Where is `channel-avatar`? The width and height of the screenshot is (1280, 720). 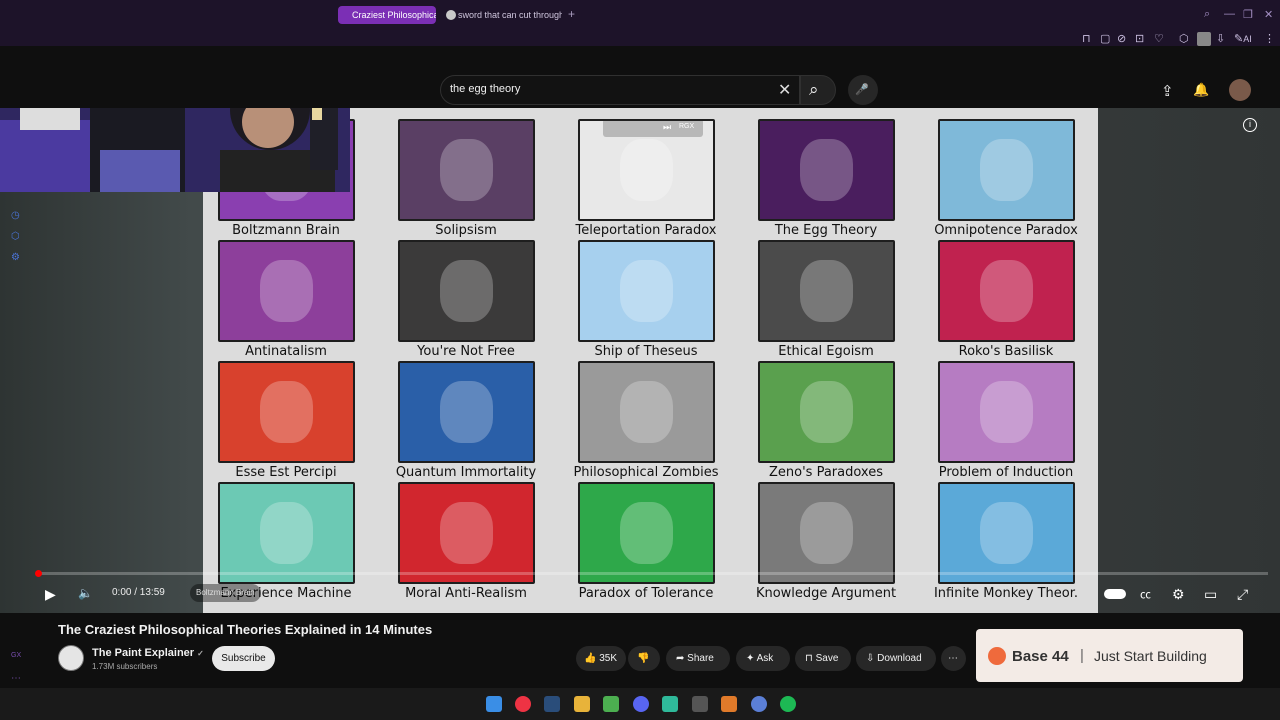
channel-avatar is located at coordinates (71, 658).